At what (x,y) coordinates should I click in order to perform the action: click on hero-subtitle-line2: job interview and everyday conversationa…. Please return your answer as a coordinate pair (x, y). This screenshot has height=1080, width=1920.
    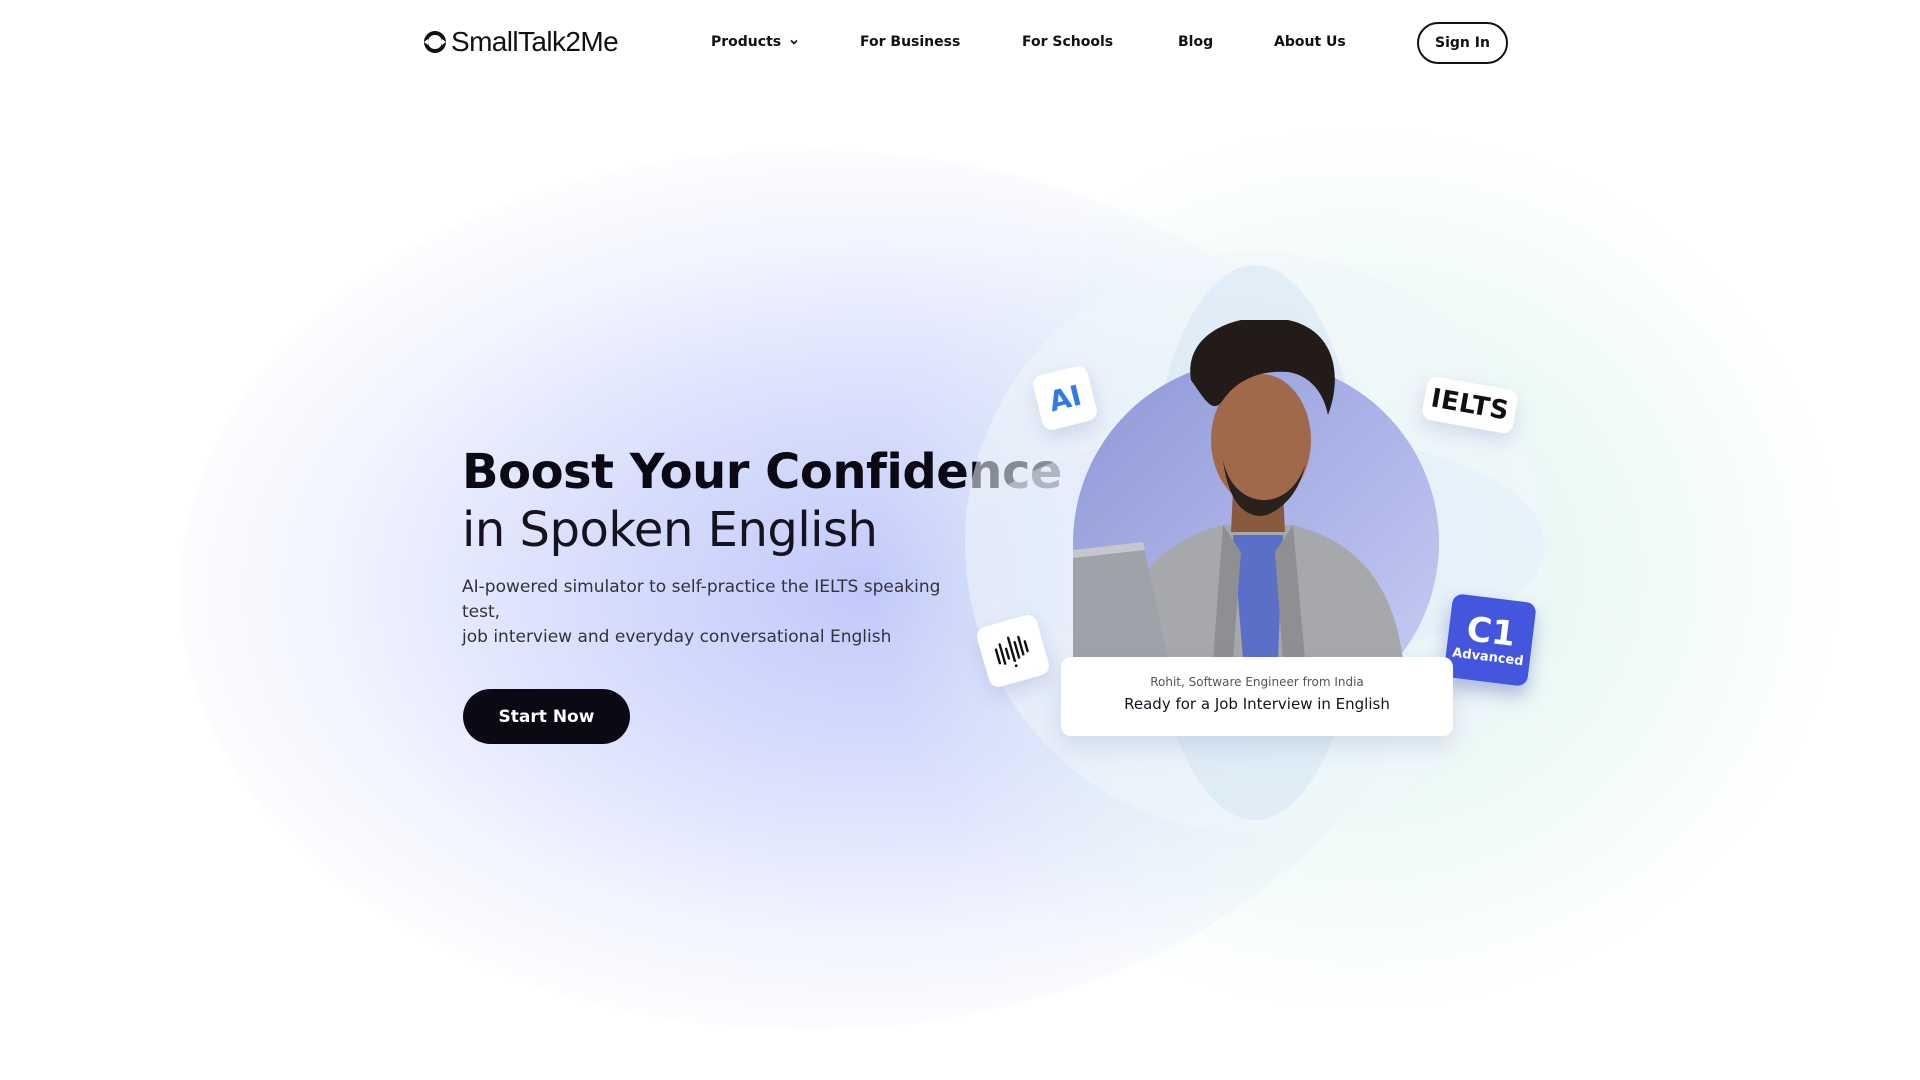
    Looking at the image, I should click on (677, 637).